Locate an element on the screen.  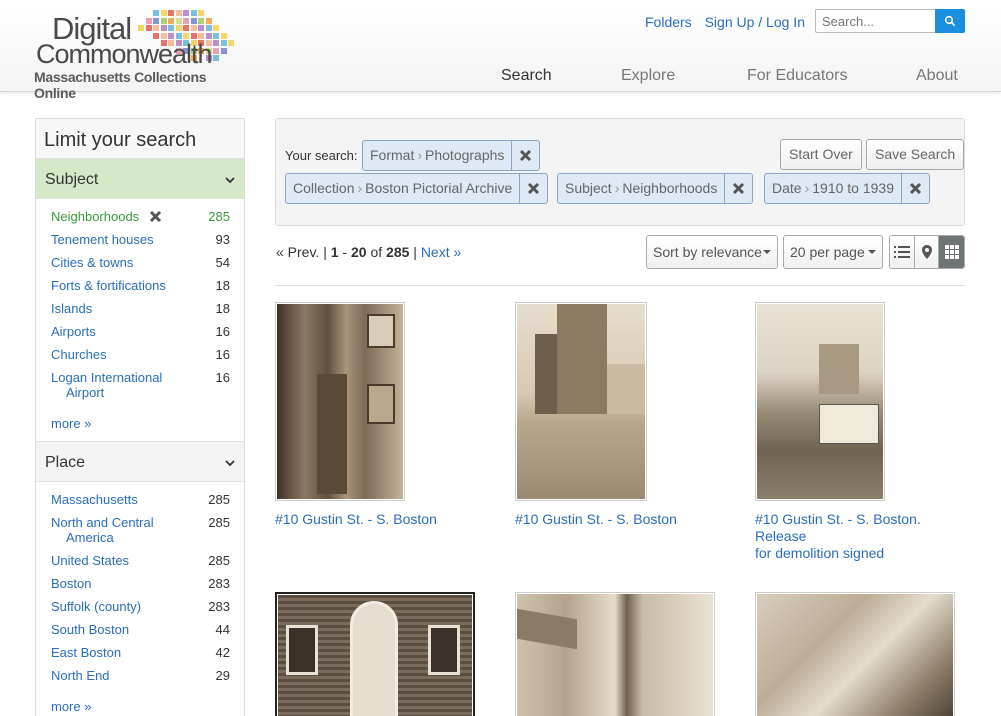
of-label: of is located at coordinates (376, 252).